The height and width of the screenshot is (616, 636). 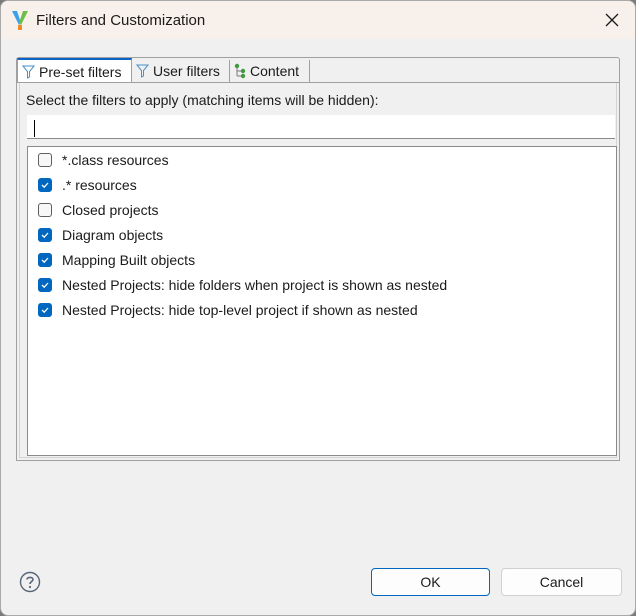 I want to click on tab-strip: Pre-set filters User filters Content, so click(x=318, y=70).